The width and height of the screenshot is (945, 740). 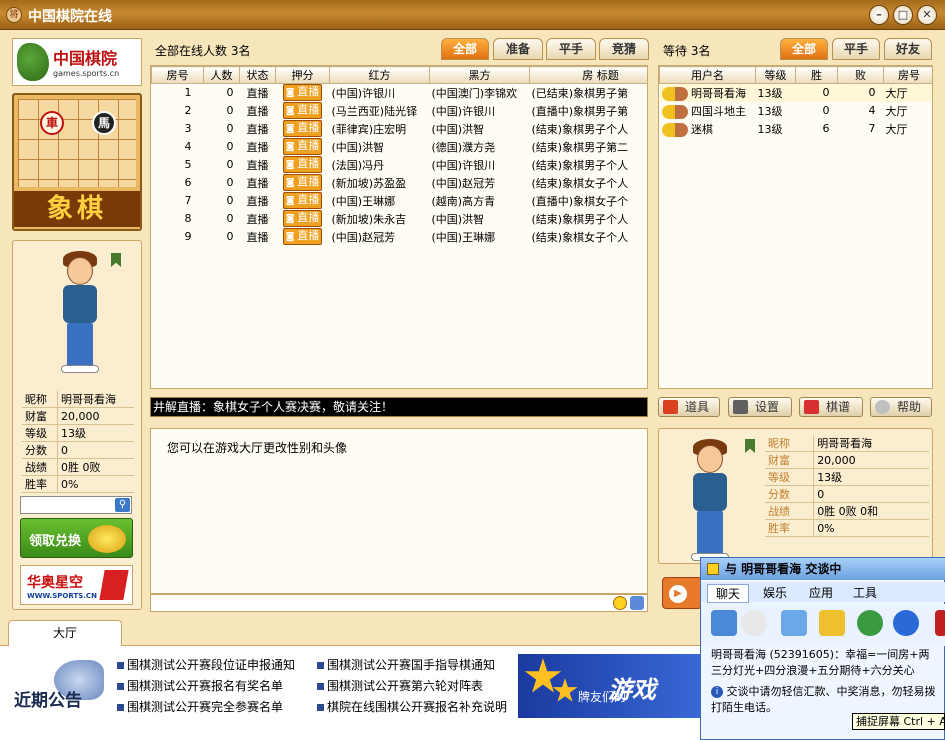 I want to click on dragon-icon, so click(x=33, y=62).